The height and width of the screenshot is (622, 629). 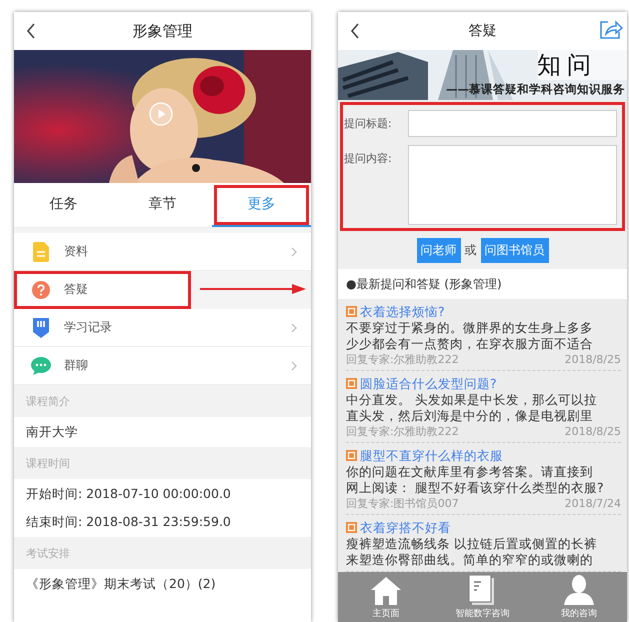 I want to click on chat-icon, so click(x=41, y=365).